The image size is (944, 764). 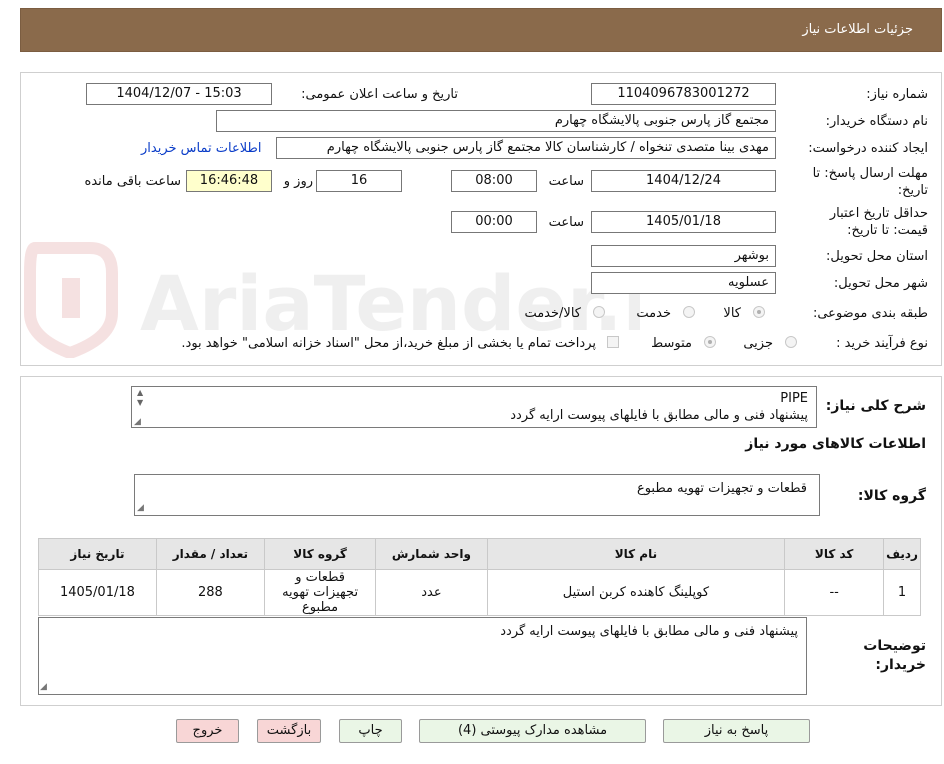 What do you see at coordinates (43, 687) in the screenshot?
I see `buyer-notes-resize-icon: ◢` at bounding box center [43, 687].